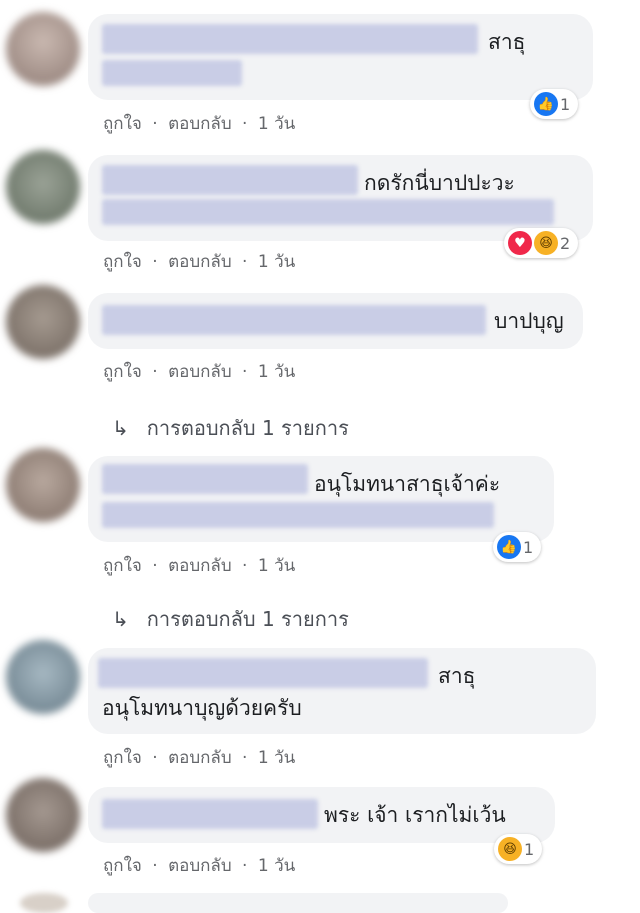 The width and height of the screenshot is (640, 913). I want to click on comment-bubble: สาธุ, so click(340, 57).